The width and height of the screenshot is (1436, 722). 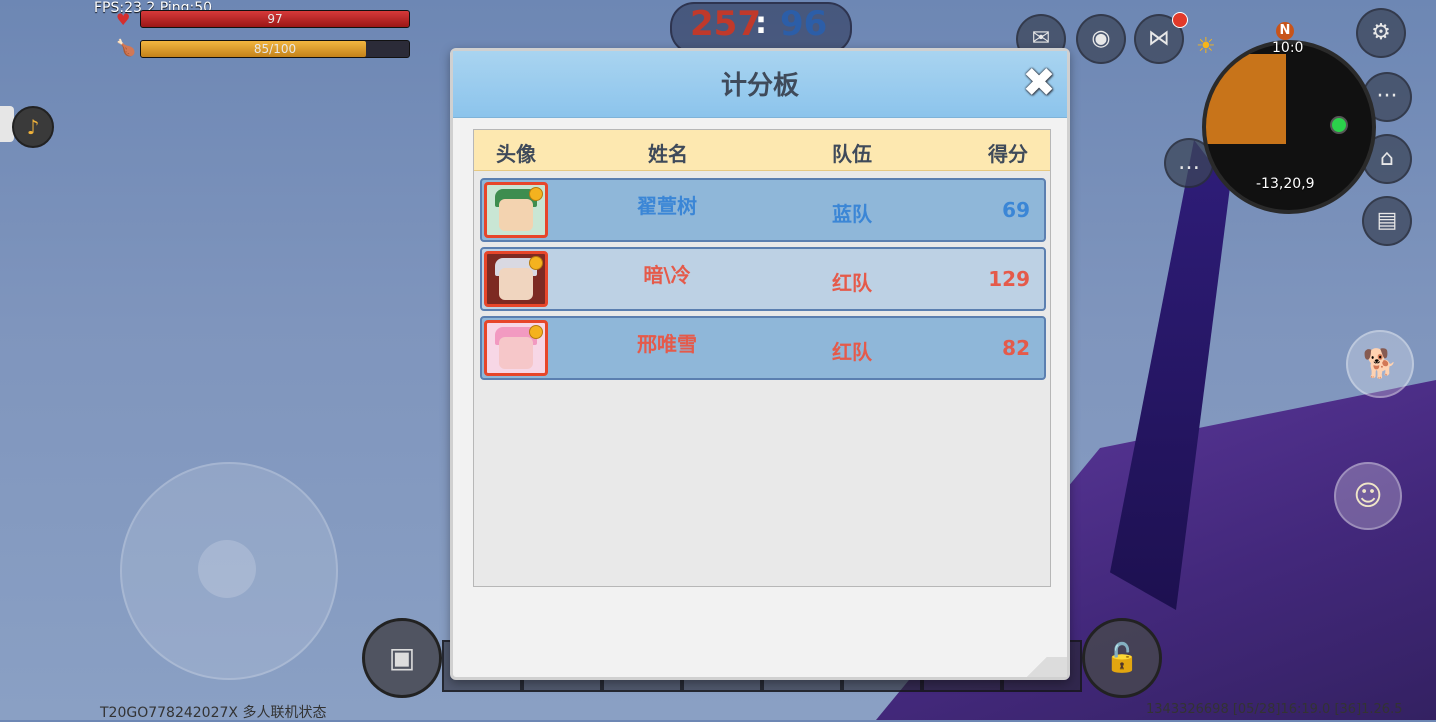 I want to click on player-name: 翟萱树, so click(x=667, y=206).